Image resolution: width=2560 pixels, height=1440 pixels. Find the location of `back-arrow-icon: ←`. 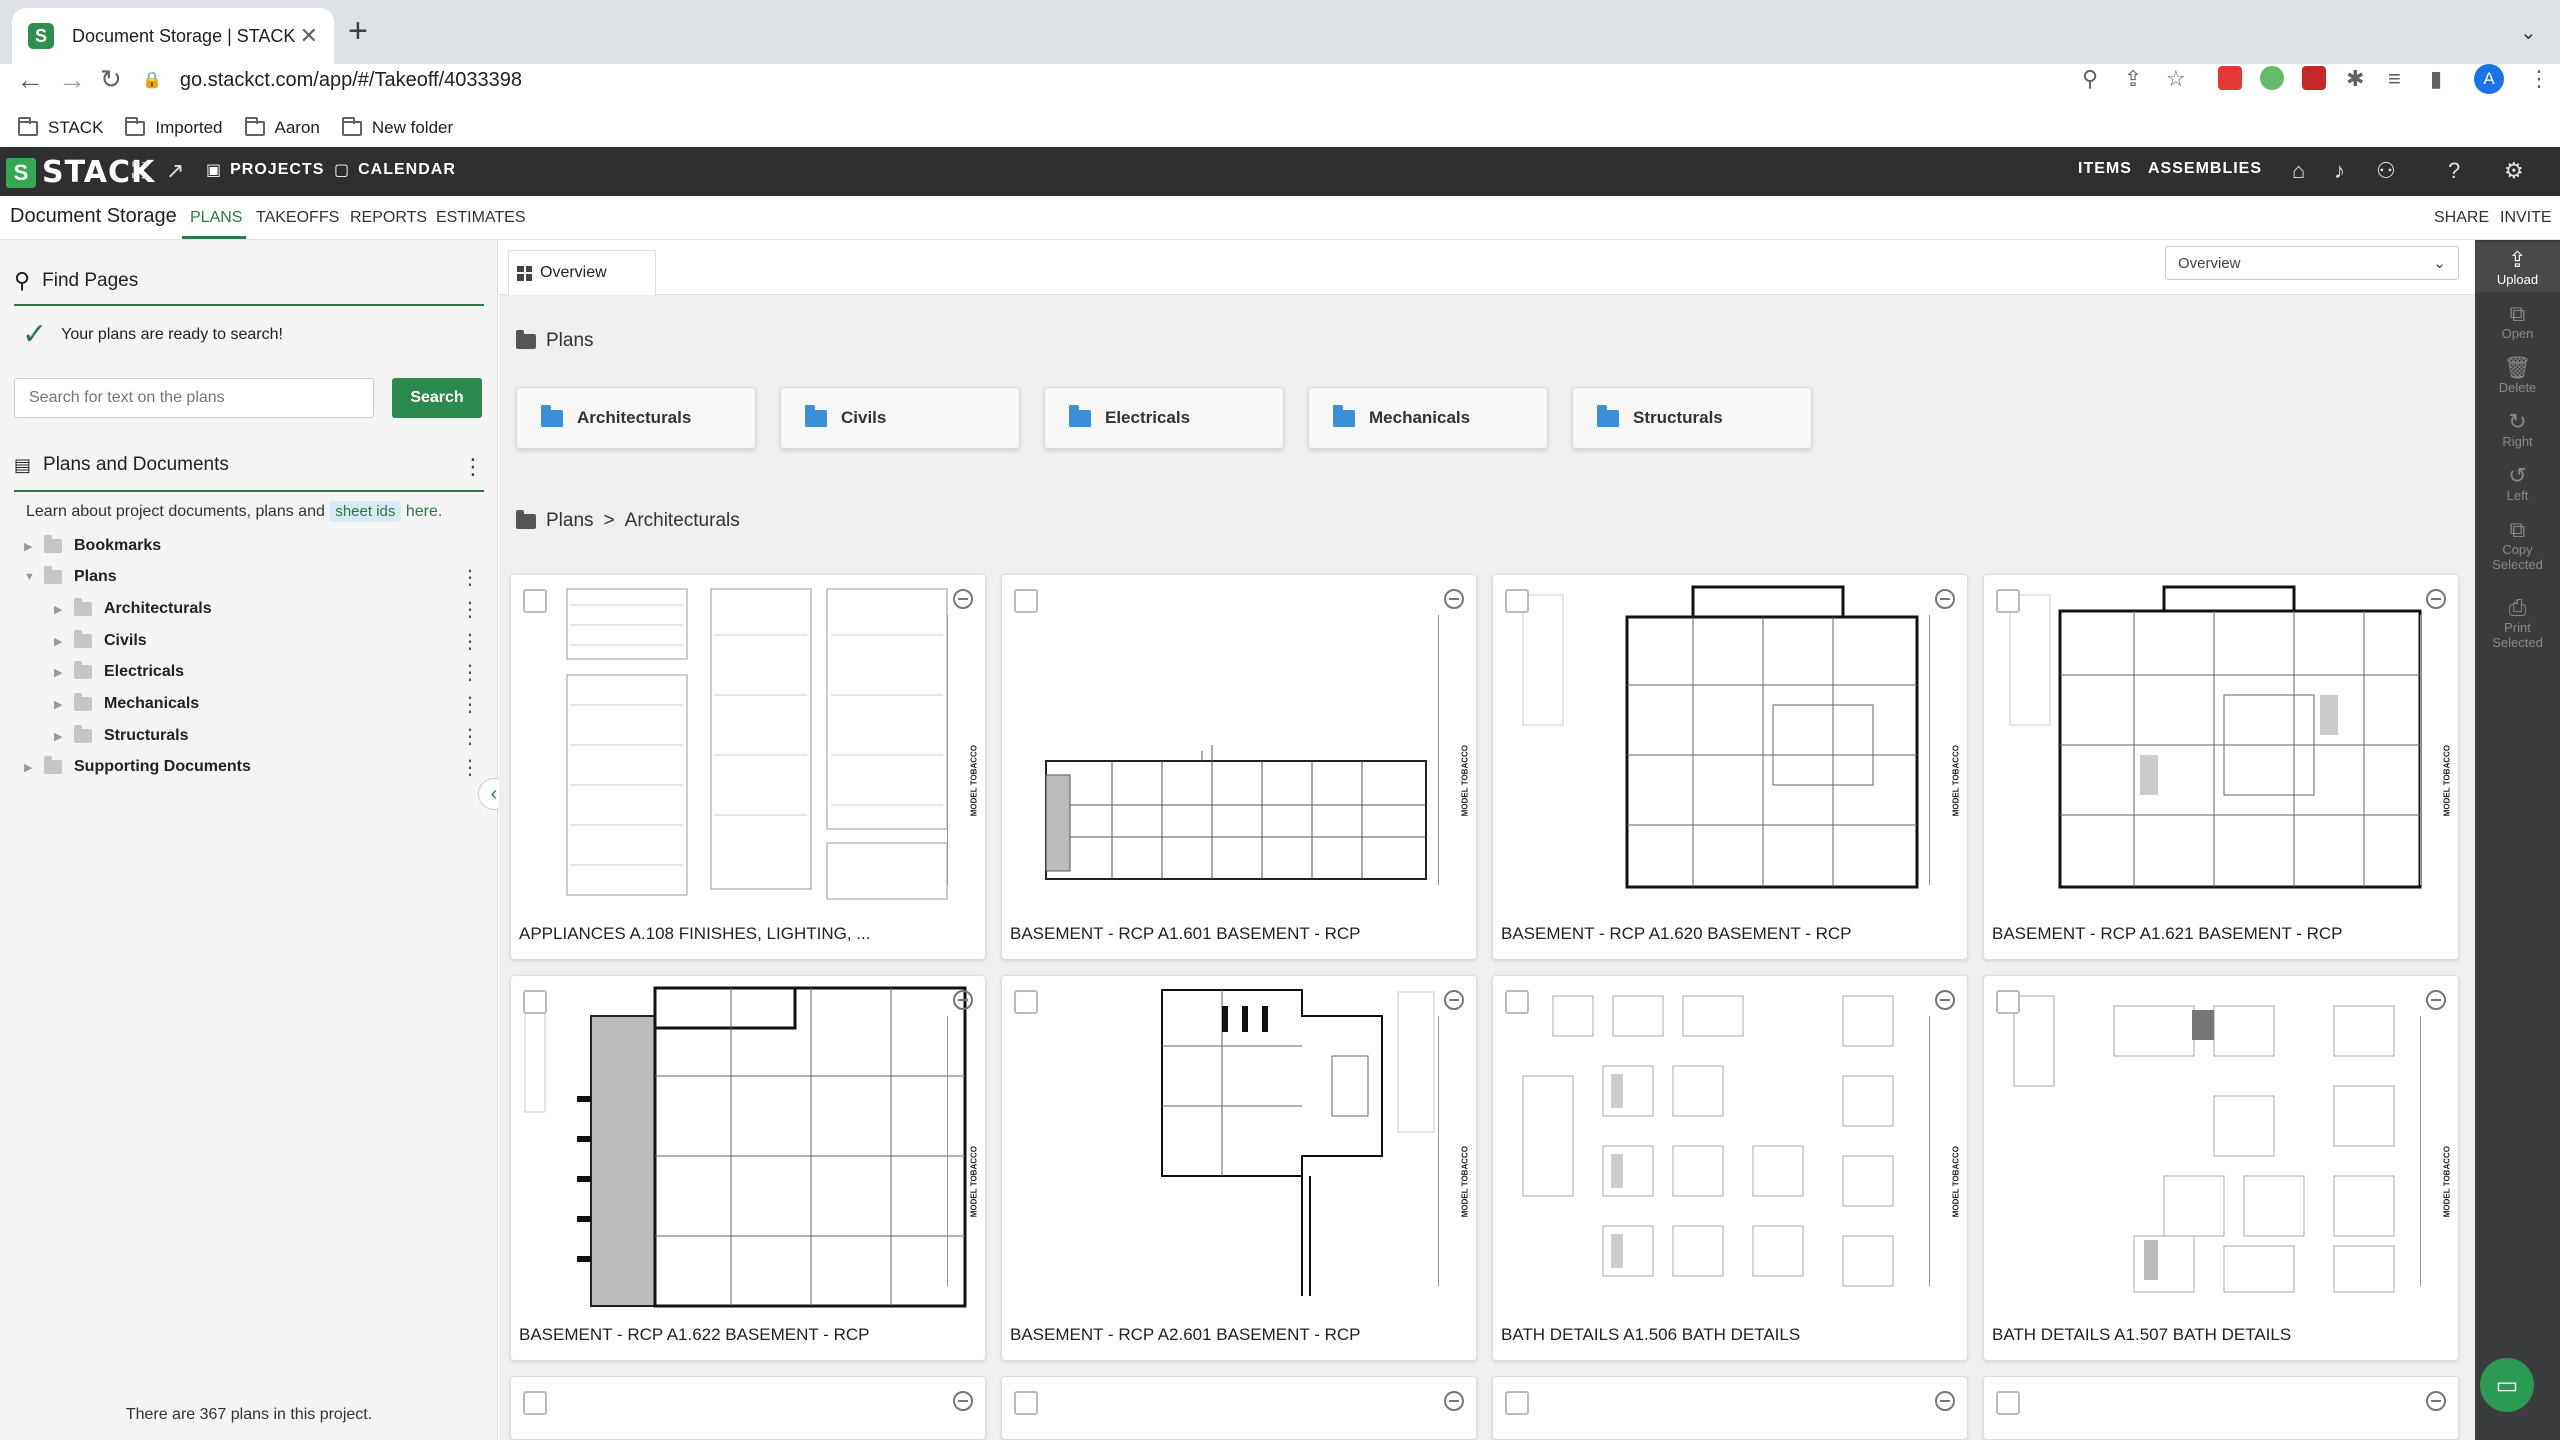

back-arrow-icon: ← is located at coordinates (30, 80).